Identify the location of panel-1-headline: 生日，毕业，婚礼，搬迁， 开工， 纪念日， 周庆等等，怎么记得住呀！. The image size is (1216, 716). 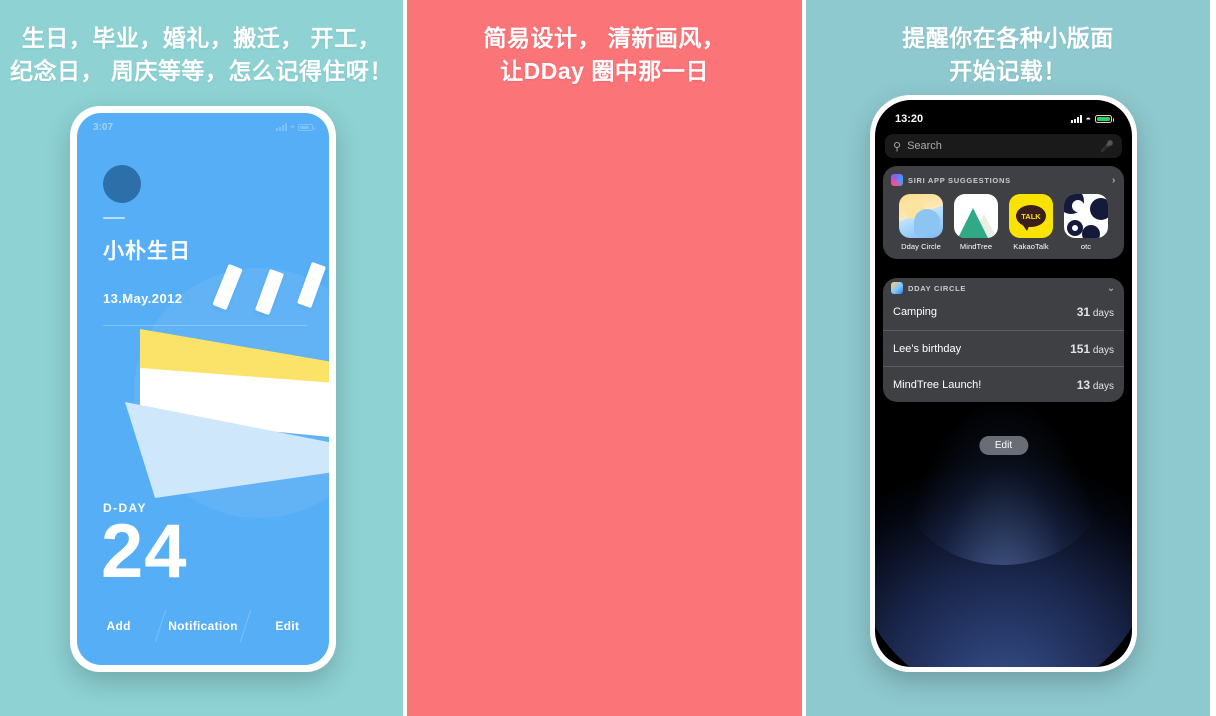
(201, 55).